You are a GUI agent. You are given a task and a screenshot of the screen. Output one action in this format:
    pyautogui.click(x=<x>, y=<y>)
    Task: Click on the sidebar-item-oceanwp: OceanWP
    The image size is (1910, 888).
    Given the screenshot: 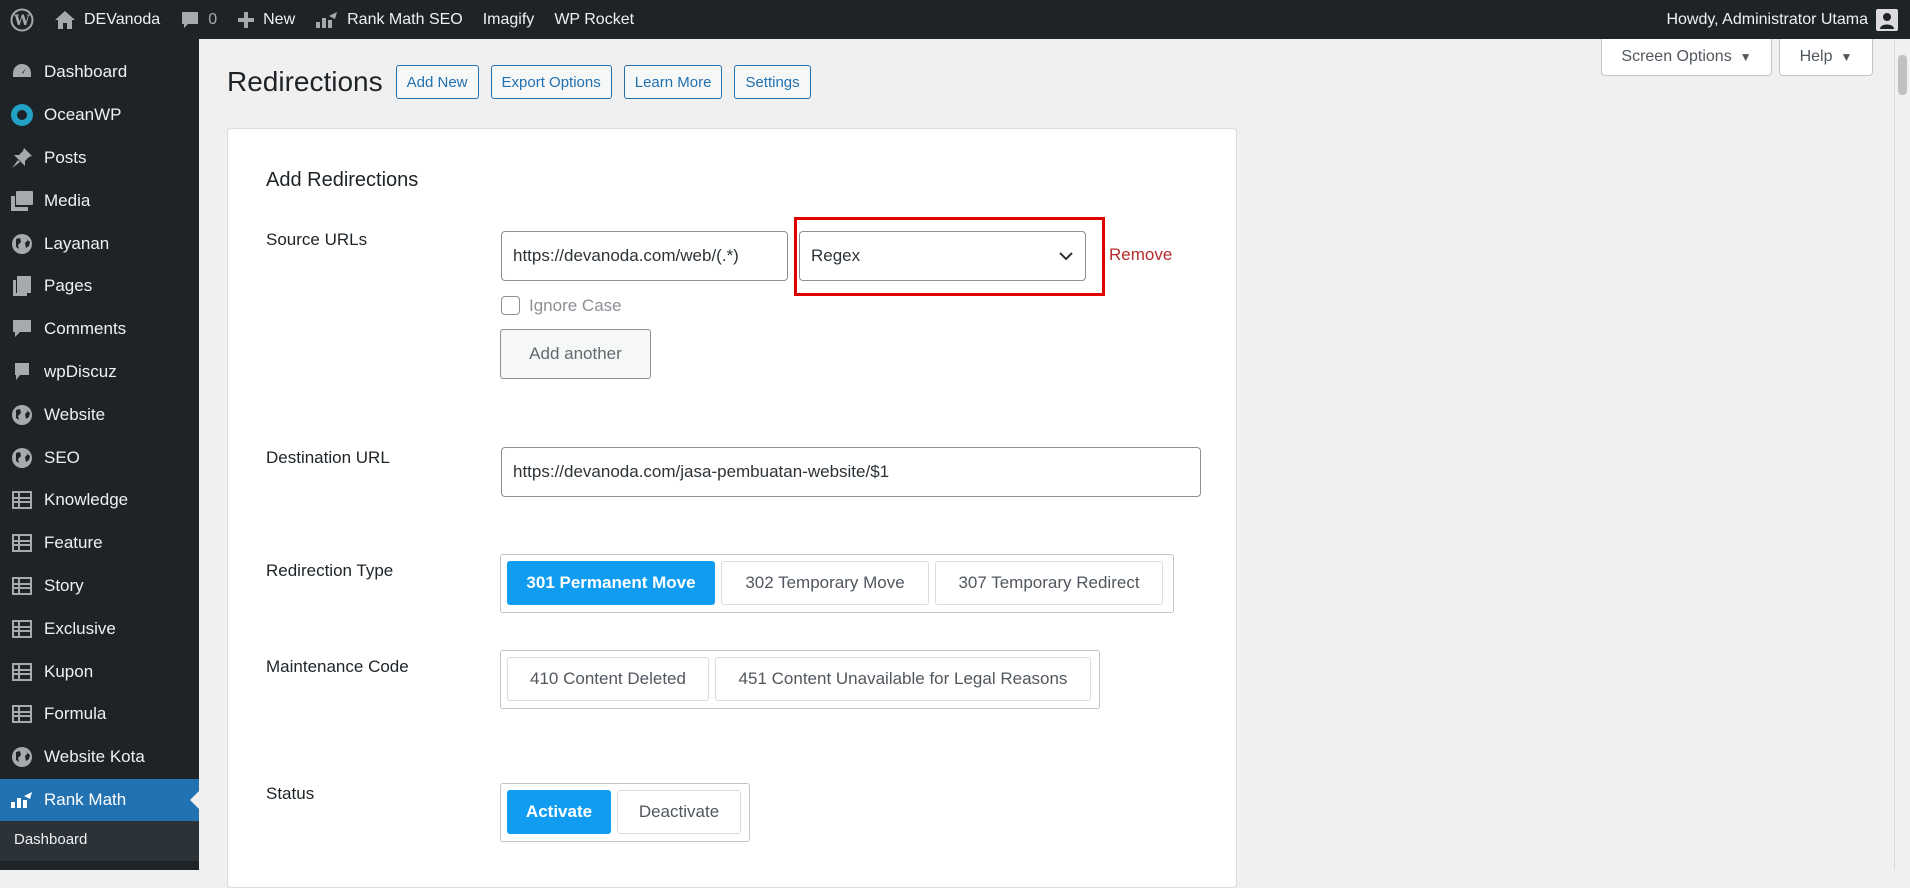 What is the action you would take?
    pyautogui.click(x=99, y=115)
    